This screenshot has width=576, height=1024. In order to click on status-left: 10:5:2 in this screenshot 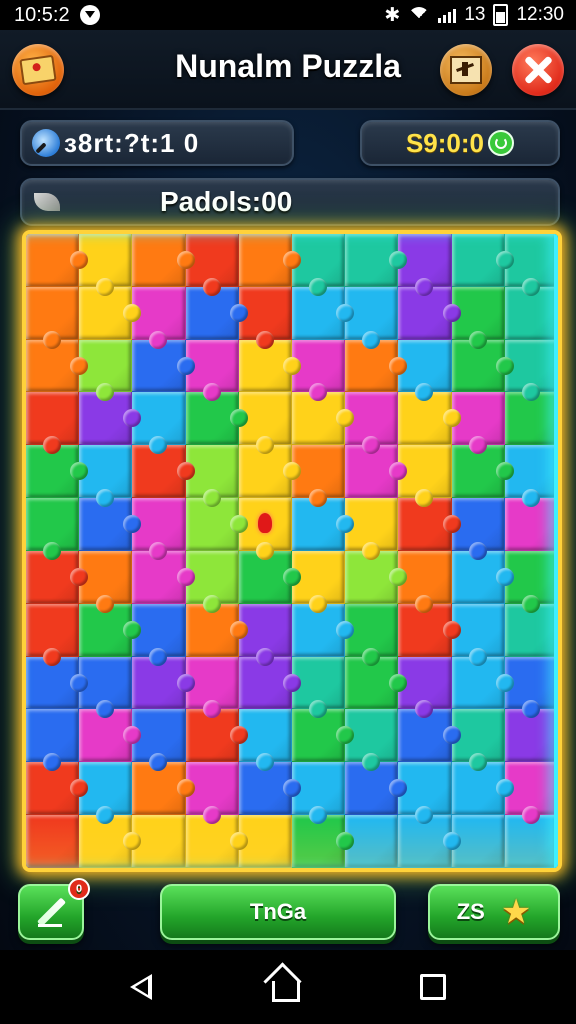, I will do `click(50, 15)`.